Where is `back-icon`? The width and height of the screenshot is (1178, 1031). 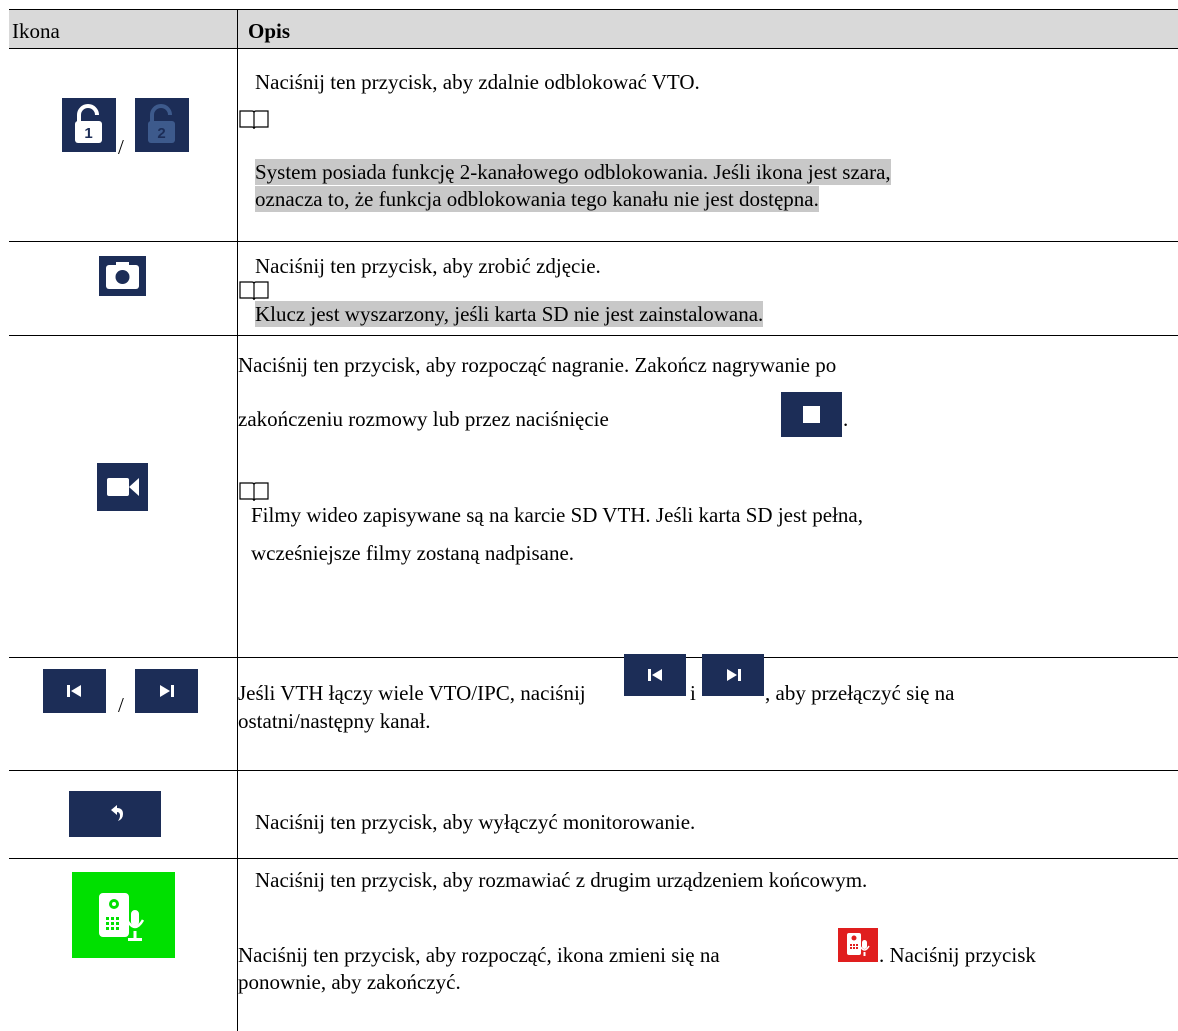 back-icon is located at coordinates (115, 814).